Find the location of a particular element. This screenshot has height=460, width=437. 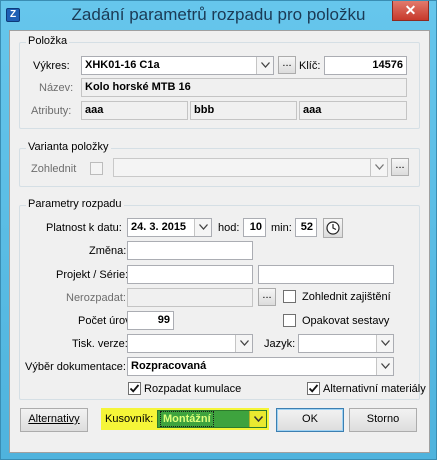

rozpadat-kumulace-label: Rozpadat kumulace is located at coordinates (192, 389).